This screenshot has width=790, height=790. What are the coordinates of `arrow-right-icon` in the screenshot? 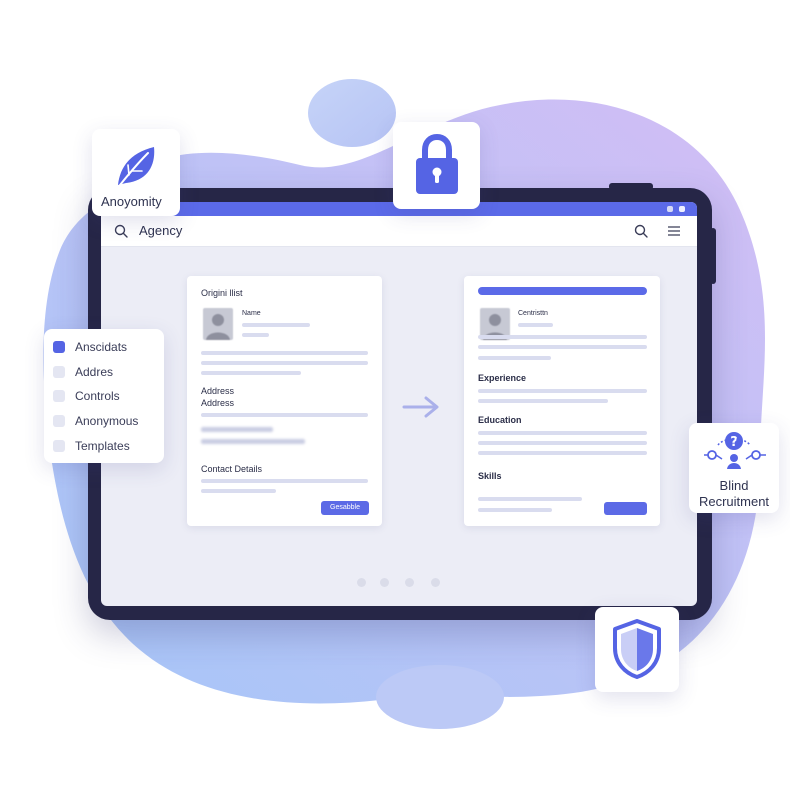 It's located at (420, 407).